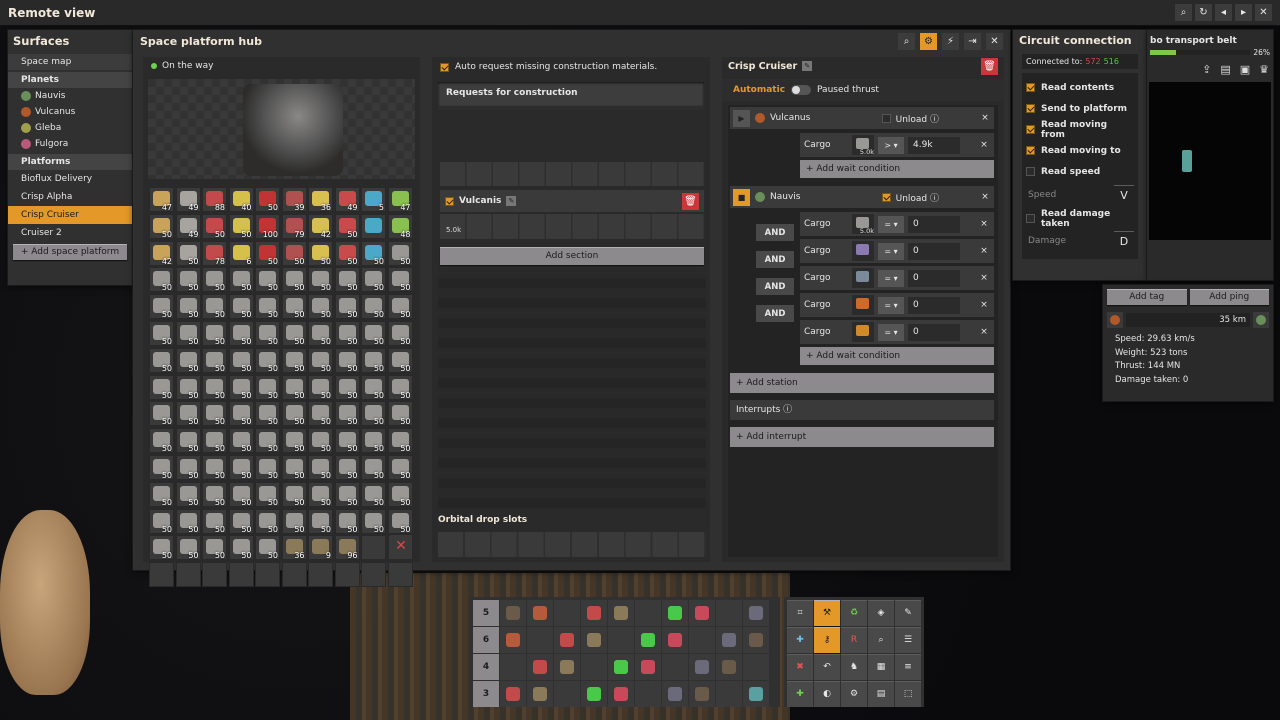 The image size is (1280, 720). I want to click on inventory-slot: 79, so click(294, 226).